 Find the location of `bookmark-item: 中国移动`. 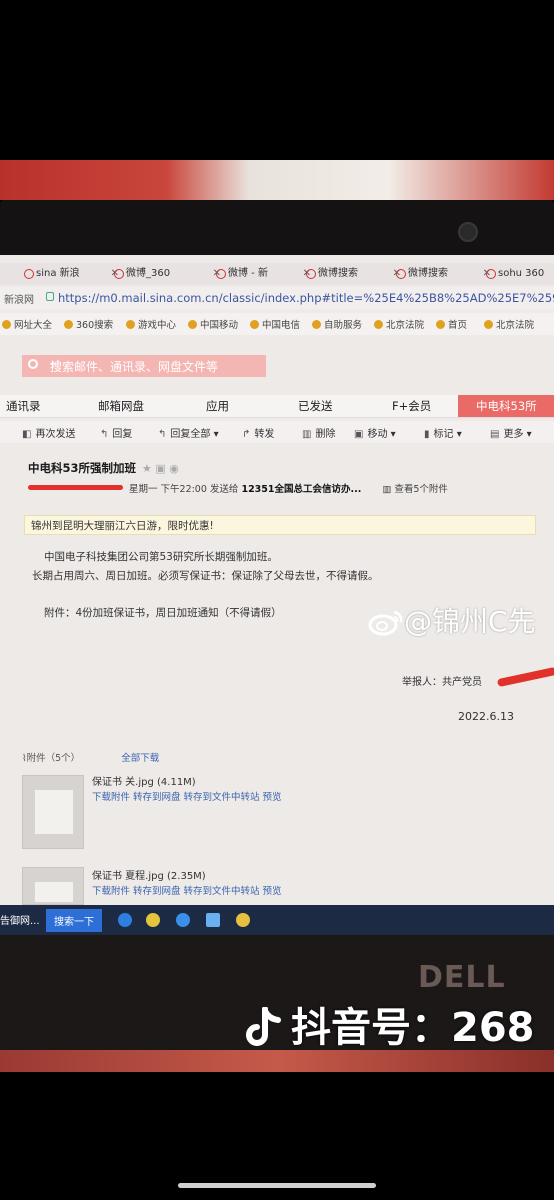

bookmark-item: 中国移动 is located at coordinates (213, 324).